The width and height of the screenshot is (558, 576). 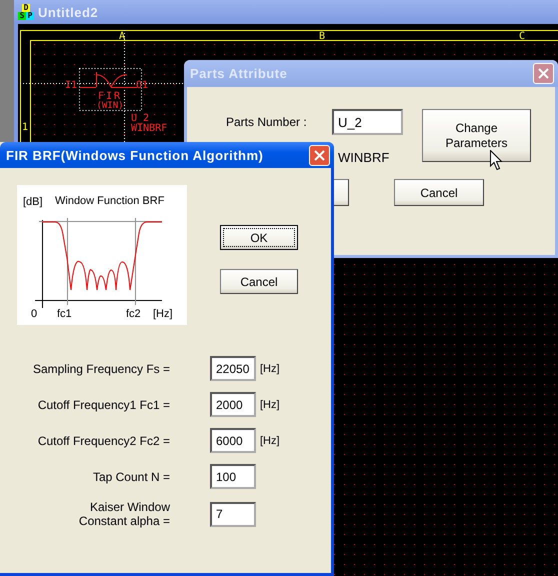 What do you see at coordinates (110, 106) in the screenshot?
I see `part-subtitle: (WIN)` at bounding box center [110, 106].